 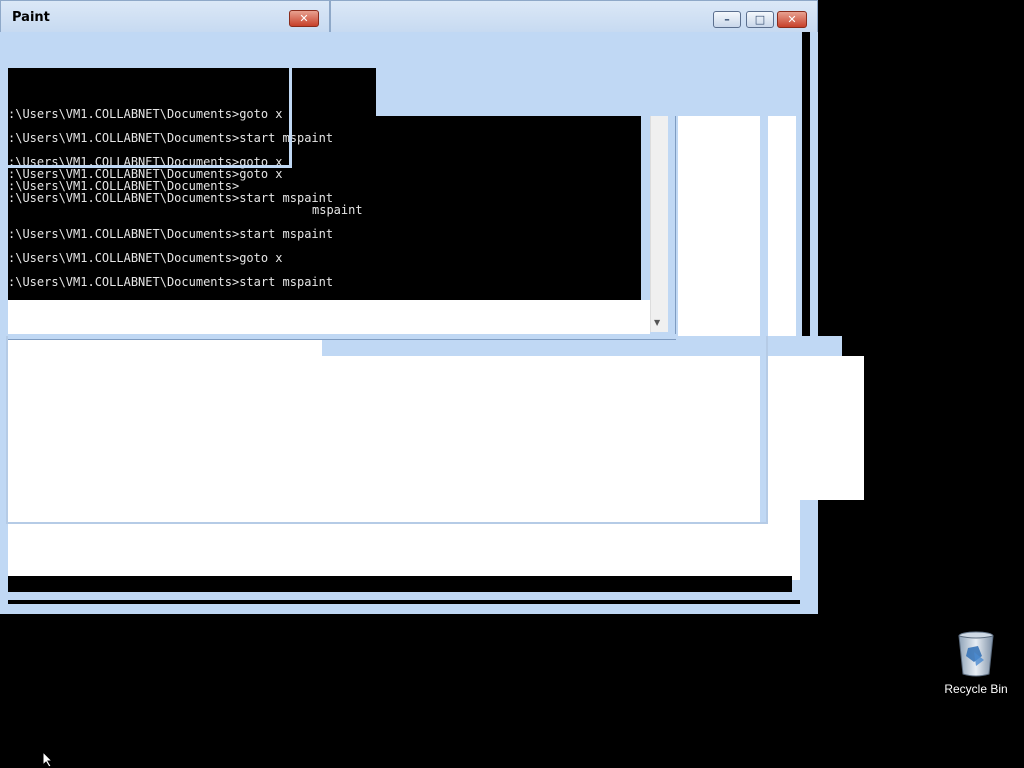 I want to click on recycle-bin-shortcut: Recycle Bin, so click(x=976, y=666).